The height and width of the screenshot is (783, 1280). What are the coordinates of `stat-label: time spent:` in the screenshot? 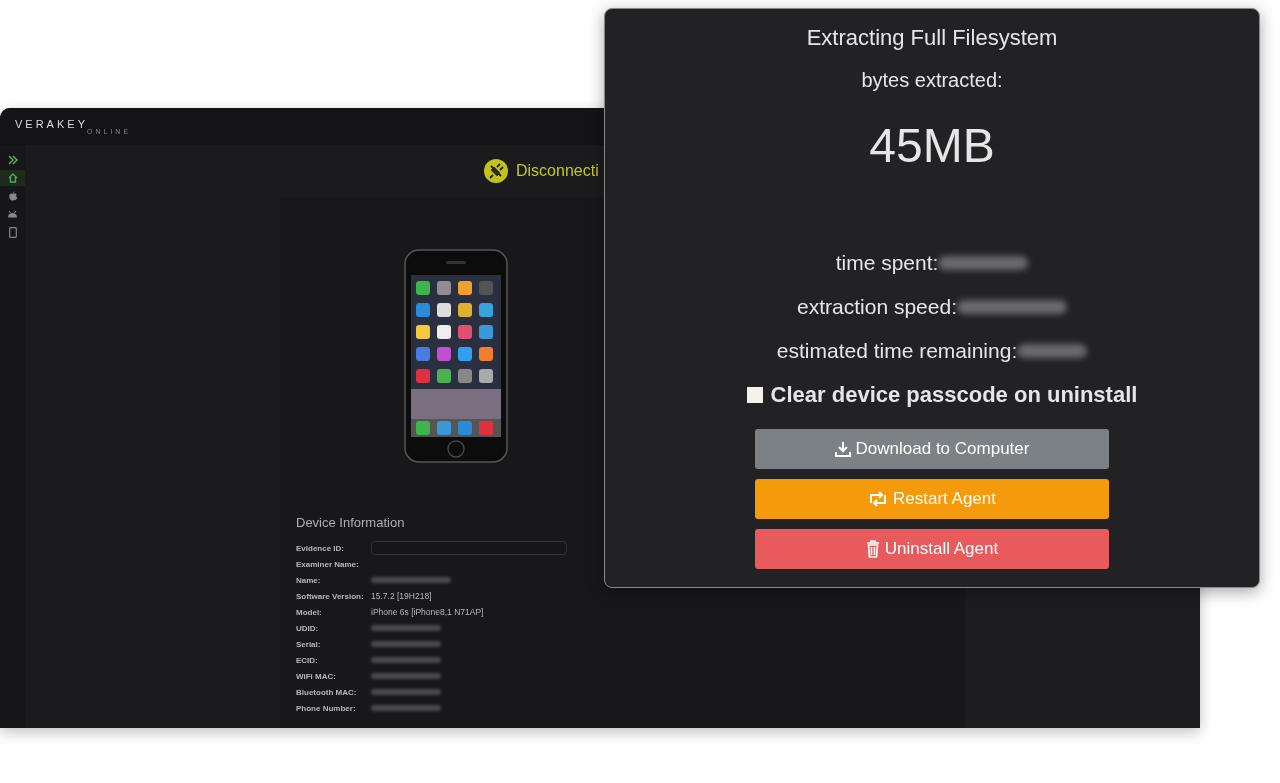 It's located at (887, 263).